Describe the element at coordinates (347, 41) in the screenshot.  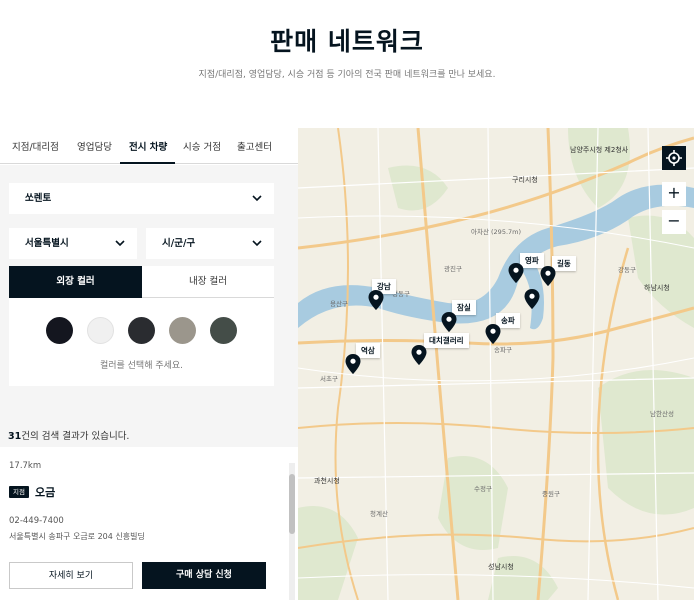
I see `page-title: 판매 네트워크` at that location.